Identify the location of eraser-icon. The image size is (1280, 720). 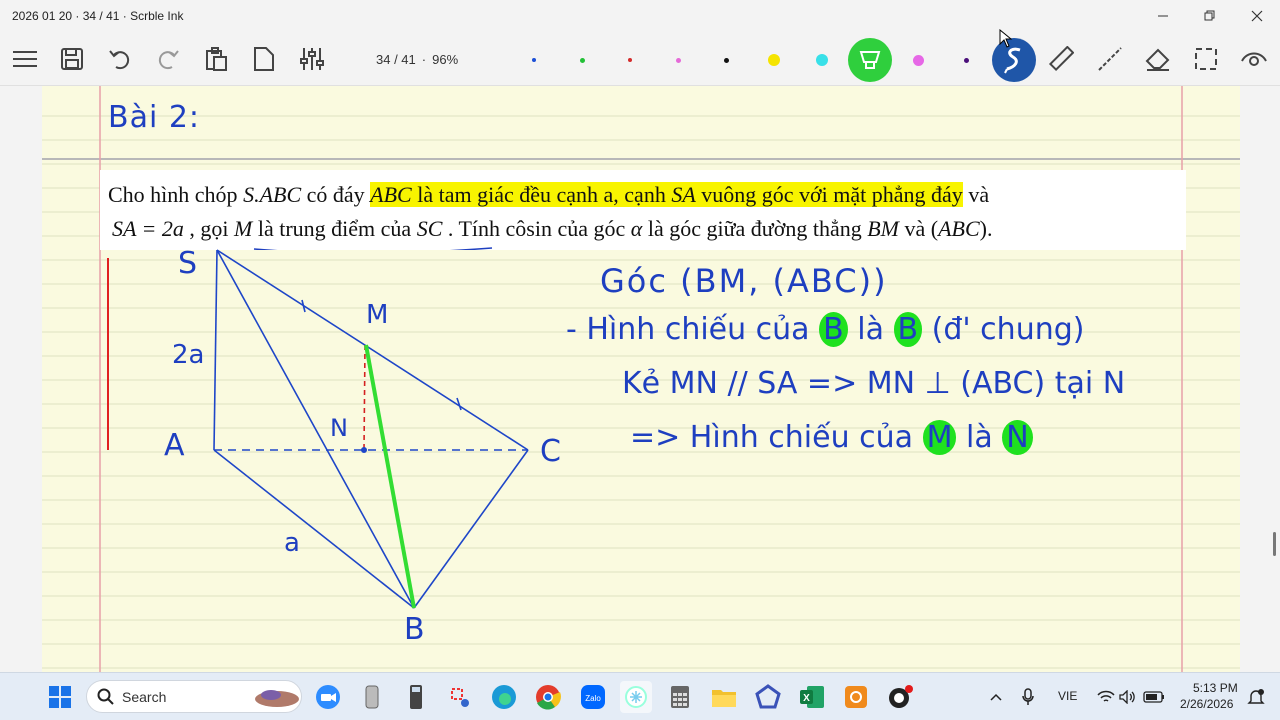
(1157, 59).